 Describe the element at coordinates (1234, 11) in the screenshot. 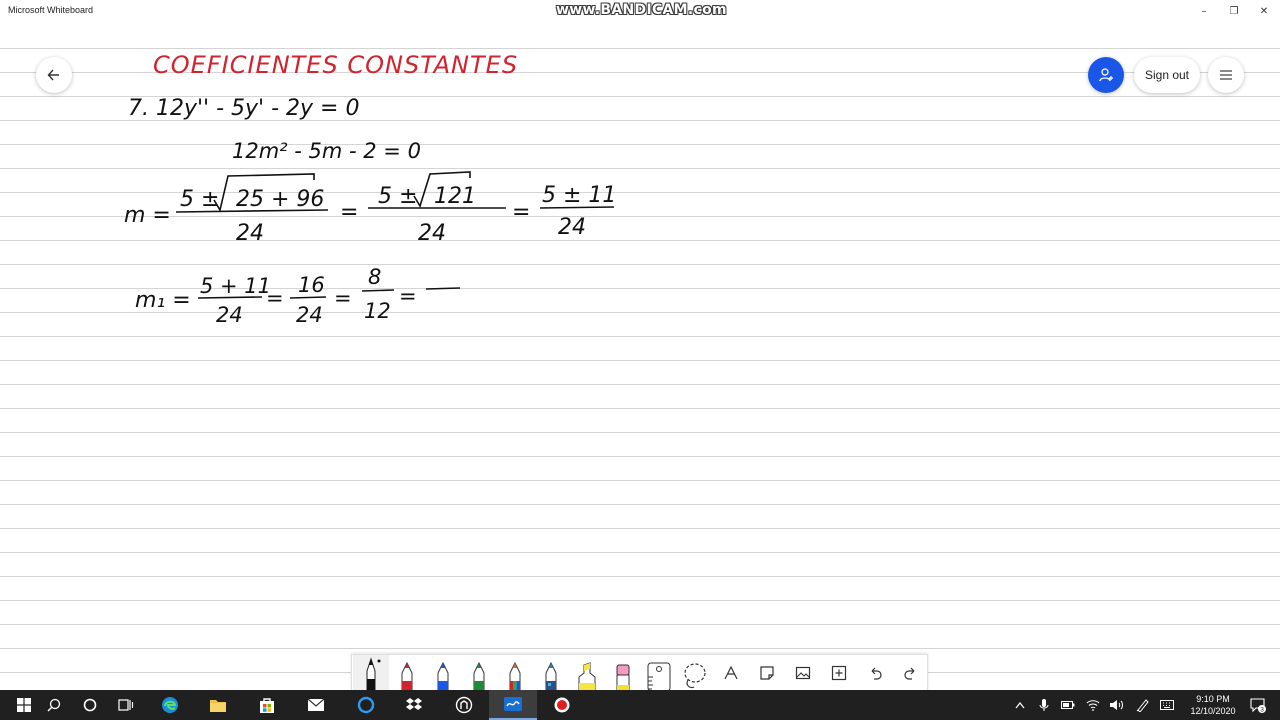

I see `restore-button: ❐` at that location.